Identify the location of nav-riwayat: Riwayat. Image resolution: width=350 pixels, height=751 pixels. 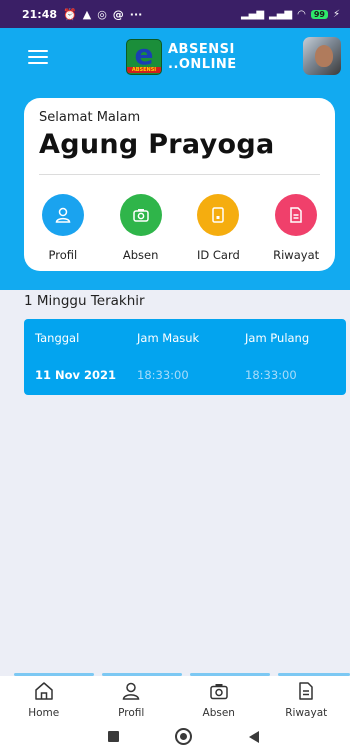
(306, 699).